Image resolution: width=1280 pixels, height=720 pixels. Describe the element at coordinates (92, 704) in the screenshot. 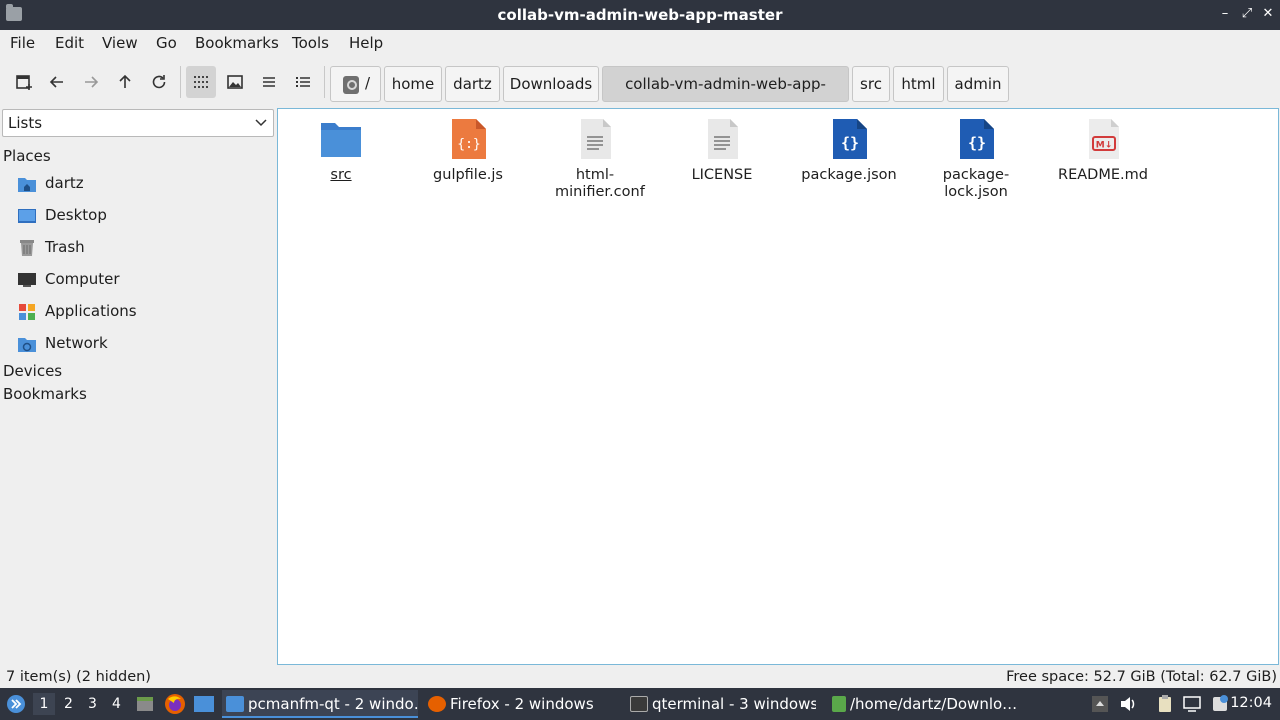

I see `workspace-3: 3` at that location.